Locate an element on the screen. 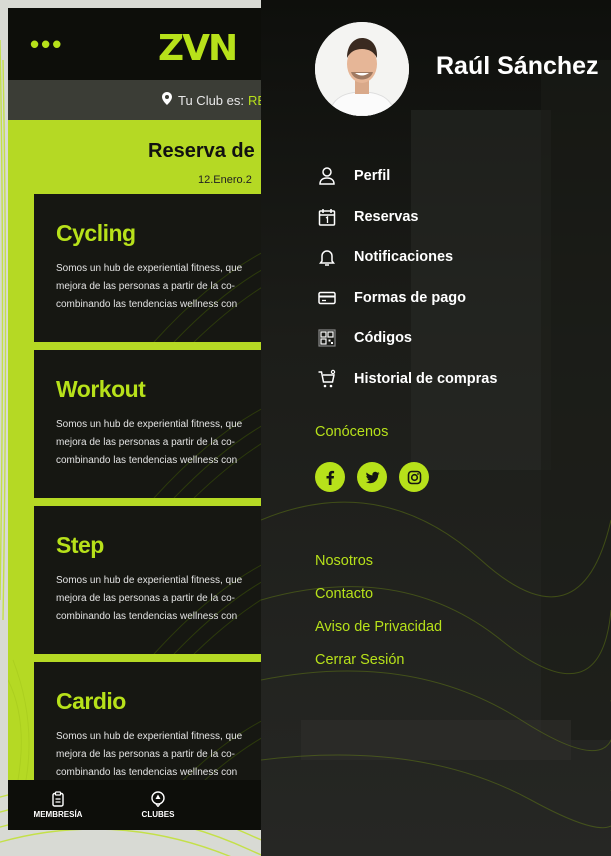 The image size is (611, 856). menu-item-label: Códigos is located at coordinates (383, 338).